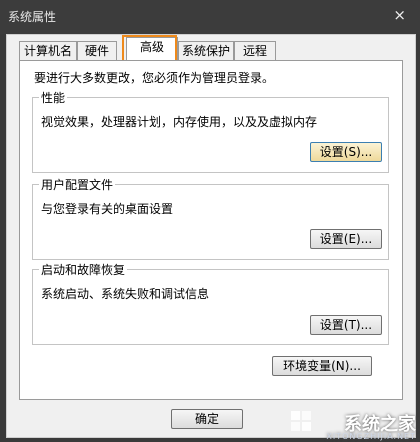 The height and width of the screenshot is (442, 420). I want to click on startup-recovery-description: 系统启动、系统失败和调试信息, so click(125, 294).